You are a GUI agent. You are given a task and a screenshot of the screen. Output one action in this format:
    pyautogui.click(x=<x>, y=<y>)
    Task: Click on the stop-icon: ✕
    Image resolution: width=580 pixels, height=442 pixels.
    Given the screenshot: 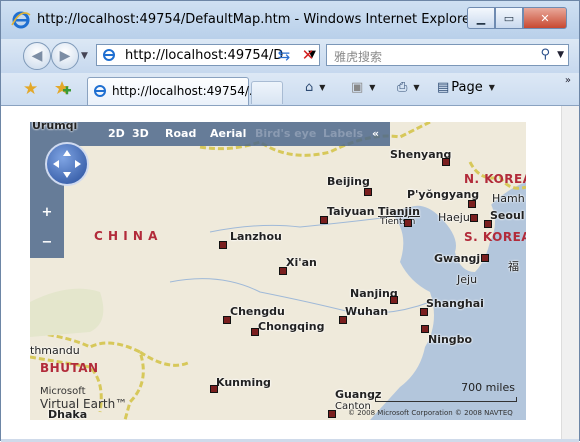 What is the action you would take?
    pyautogui.click(x=308, y=55)
    